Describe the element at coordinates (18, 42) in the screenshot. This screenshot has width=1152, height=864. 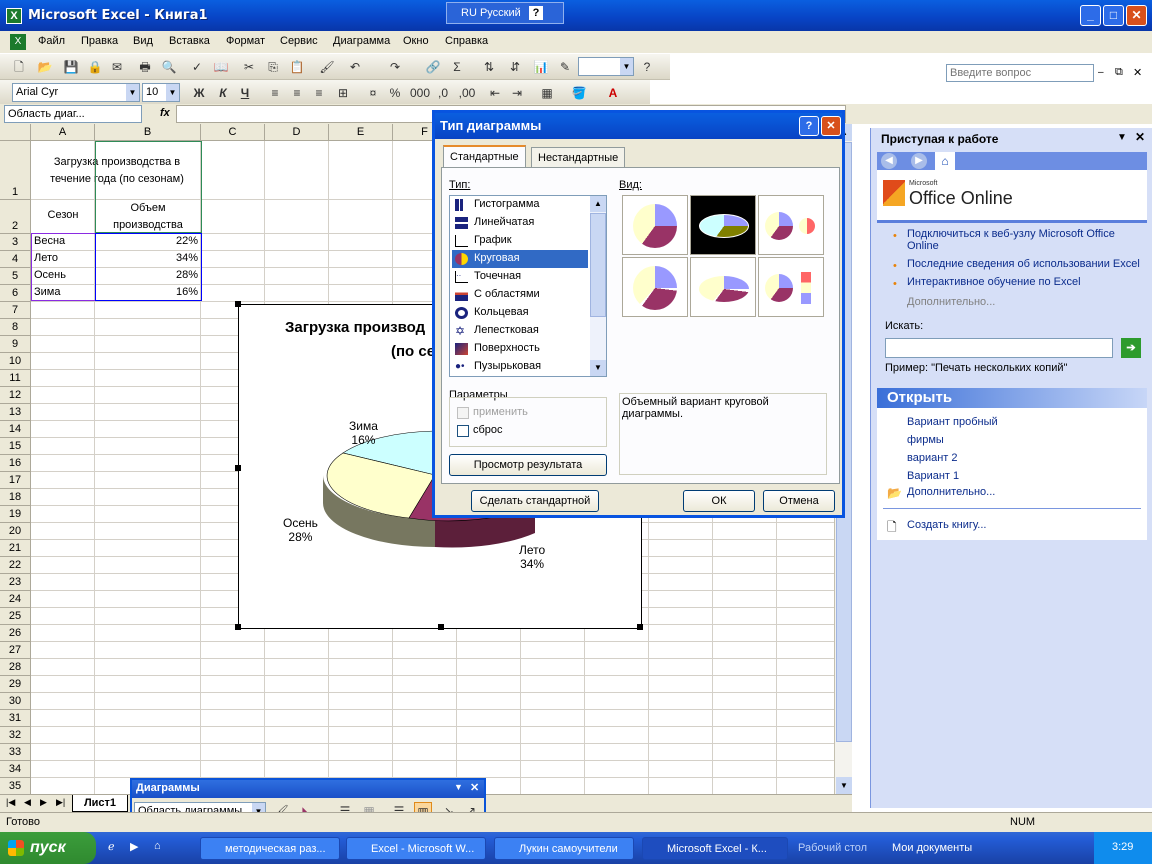
I see `workbook-icon: X` at that location.